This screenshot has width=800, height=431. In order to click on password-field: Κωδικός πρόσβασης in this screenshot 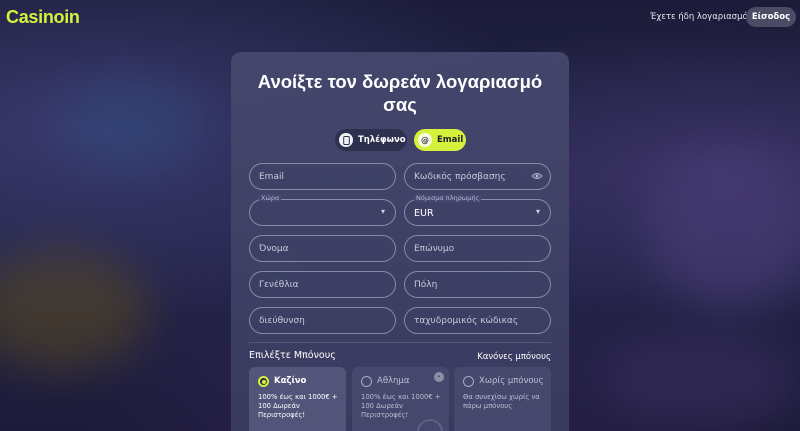, I will do `click(477, 176)`.